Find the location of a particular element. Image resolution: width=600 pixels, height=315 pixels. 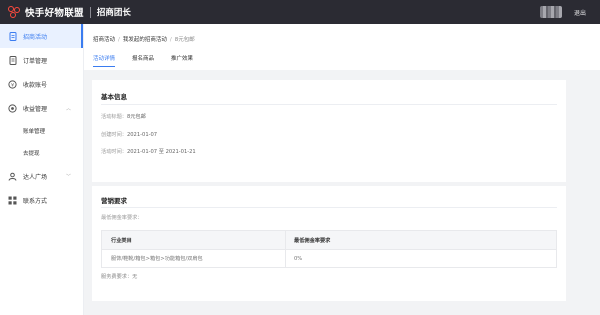

table-cell: 服饰/鞋靴/箱包>箱包>功能箱包/双肩包 is located at coordinates (194, 258).